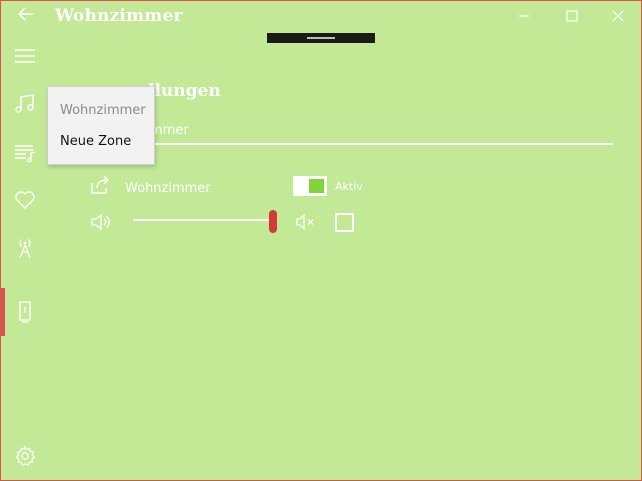 Image resolution: width=642 pixels, height=481 pixels. I want to click on menu-item-wohnzimmer: Wohnzimmer, so click(103, 110).